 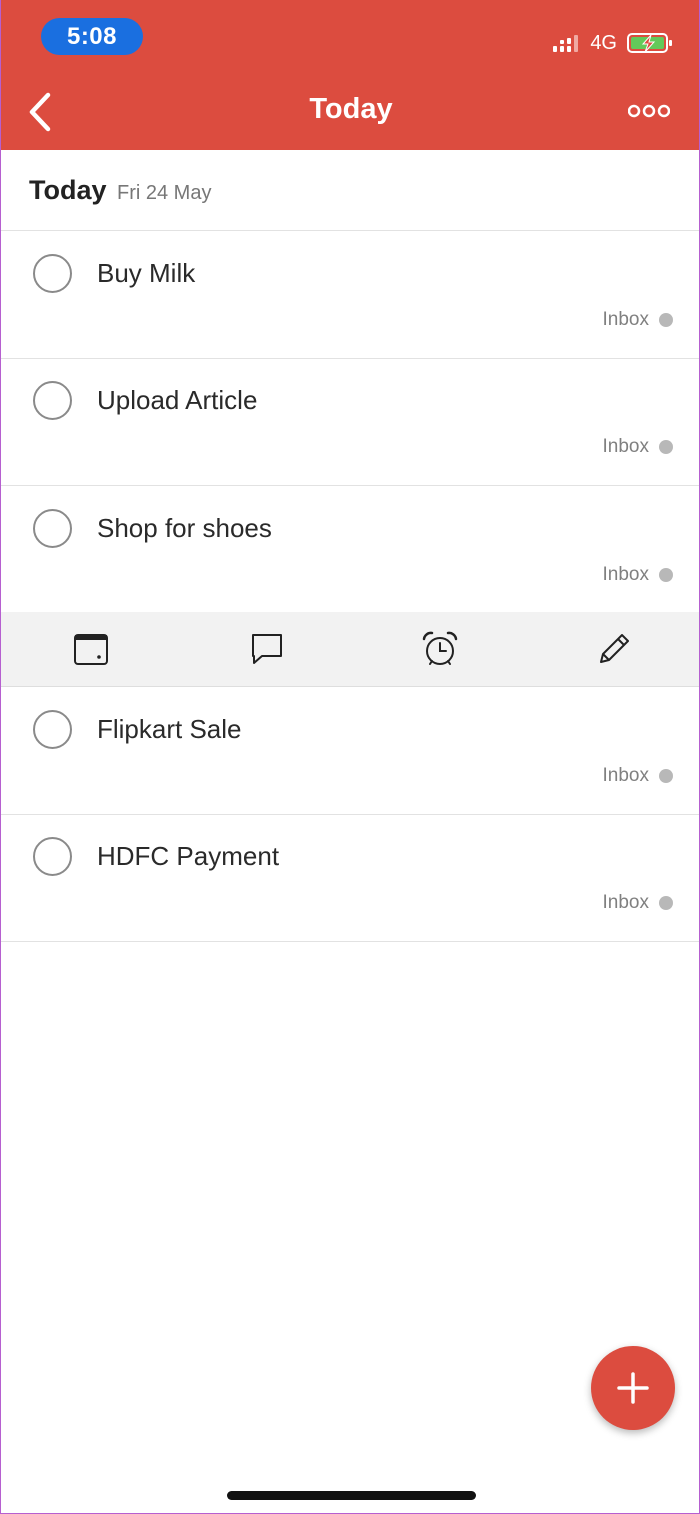 I want to click on status-indicators: 4G, so click(x=612, y=43).